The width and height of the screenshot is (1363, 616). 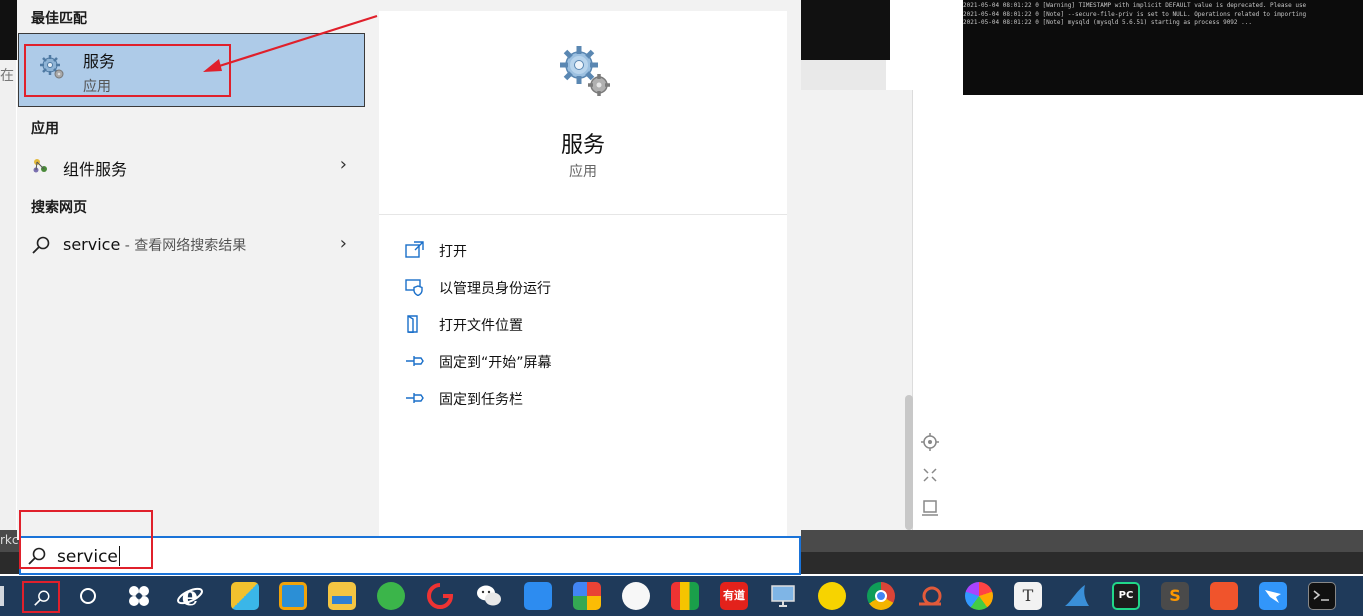 I want to click on action-label: 打开文件位置, so click(x=481, y=326).